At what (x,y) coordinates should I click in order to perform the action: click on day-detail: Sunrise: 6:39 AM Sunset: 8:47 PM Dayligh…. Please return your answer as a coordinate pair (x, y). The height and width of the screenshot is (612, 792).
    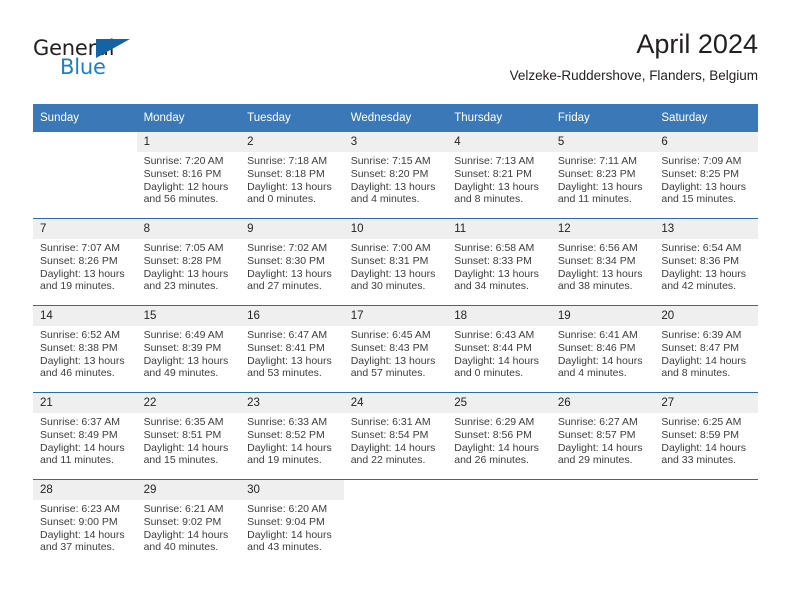
    Looking at the image, I should click on (706, 353).